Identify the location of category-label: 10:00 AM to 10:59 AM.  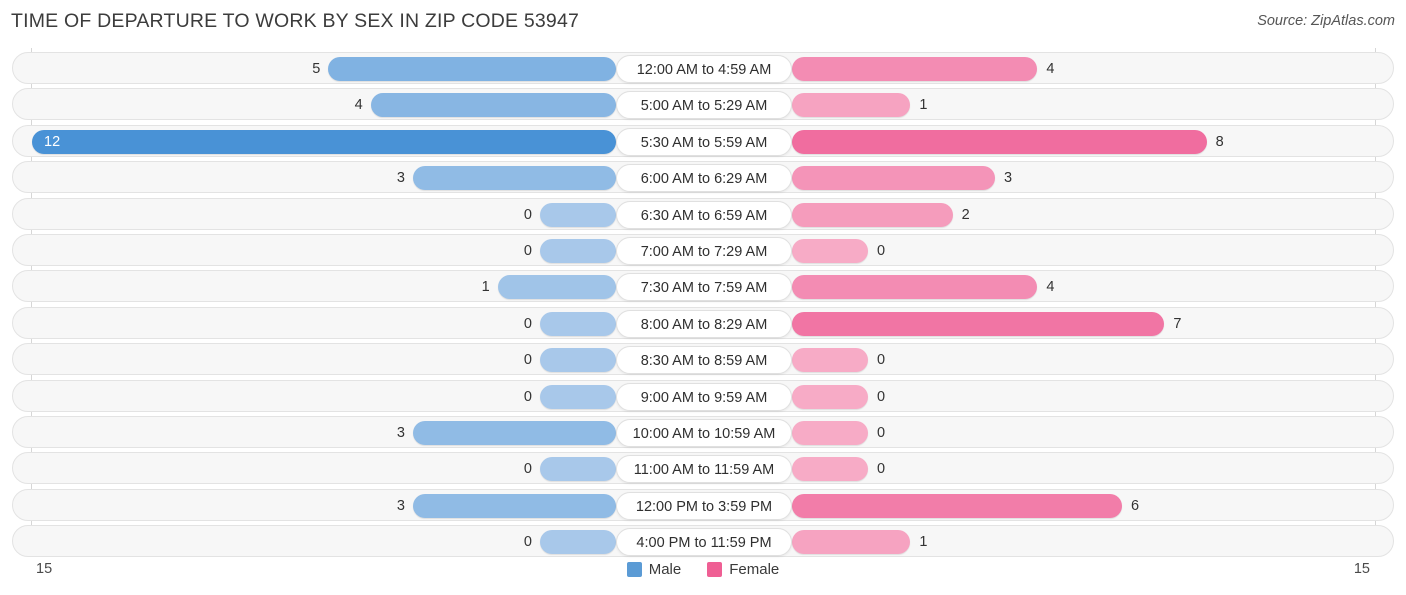
(704, 433).